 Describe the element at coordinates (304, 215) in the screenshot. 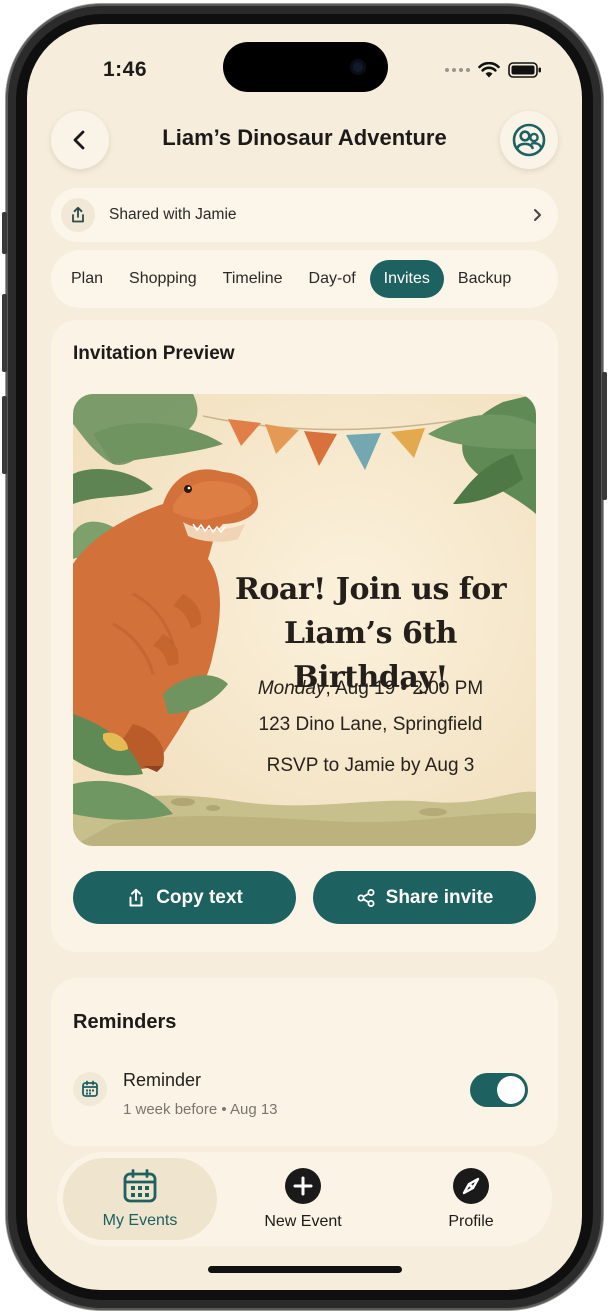

I see `shared-with-row: Shared with Jamie` at that location.